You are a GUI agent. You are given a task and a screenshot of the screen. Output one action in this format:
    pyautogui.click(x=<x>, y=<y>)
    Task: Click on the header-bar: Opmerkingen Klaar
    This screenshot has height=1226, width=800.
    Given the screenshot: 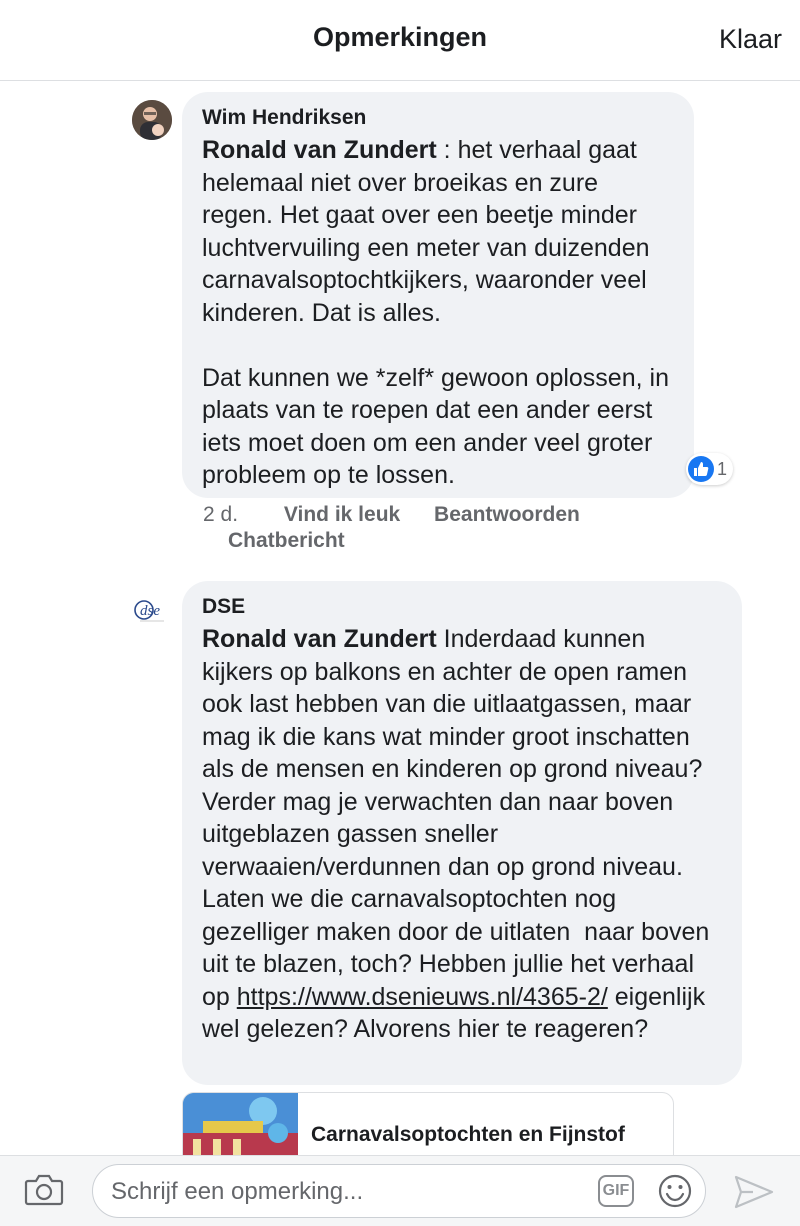 What is the action you would take?
    pyautogui.click(x=400, y=40)
    